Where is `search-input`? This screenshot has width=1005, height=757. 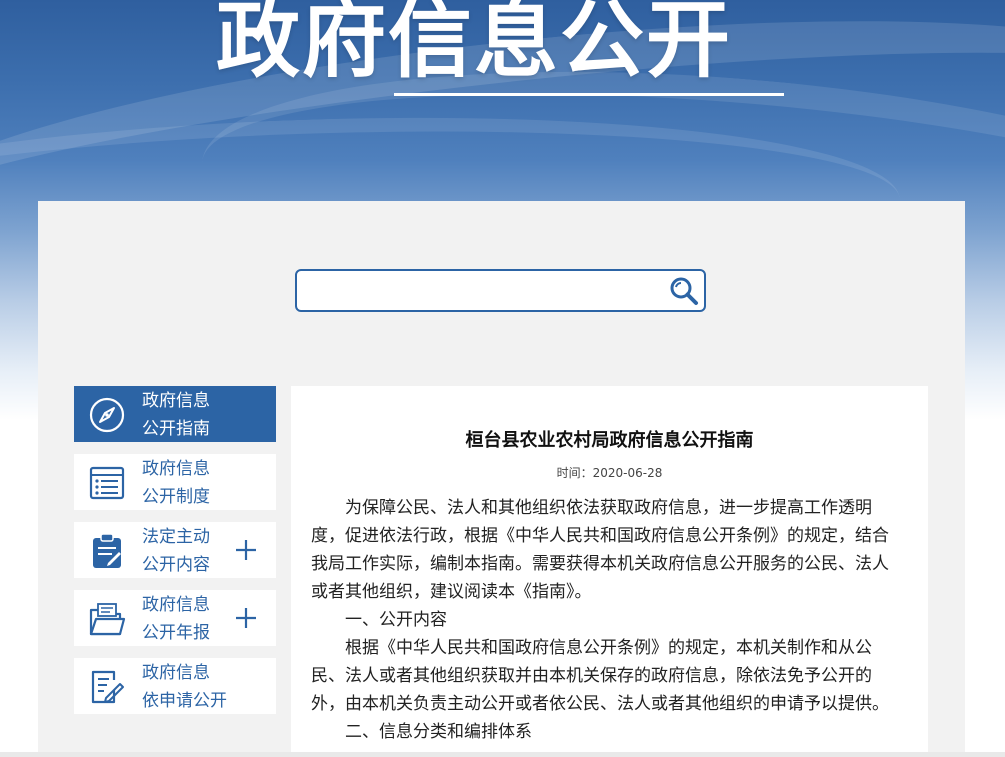
search-input is located at coordinates (483, 290).